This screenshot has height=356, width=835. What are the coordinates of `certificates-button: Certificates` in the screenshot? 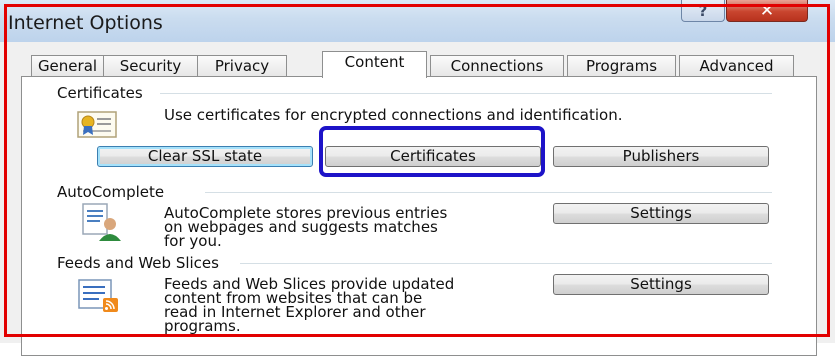 It's located at (433, 156).